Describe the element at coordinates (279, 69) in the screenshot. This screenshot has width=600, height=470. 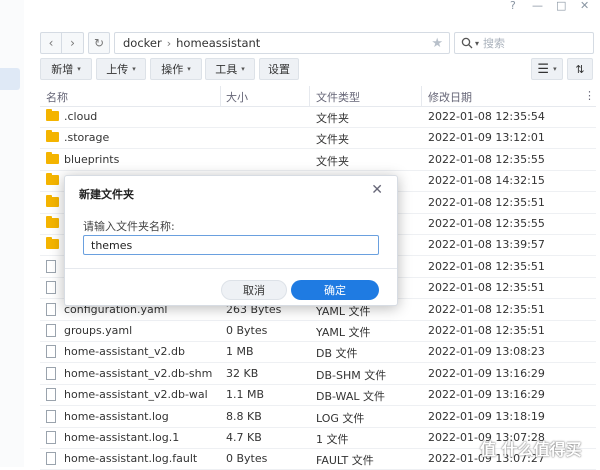
I see `settings-button: 设置` at that location.